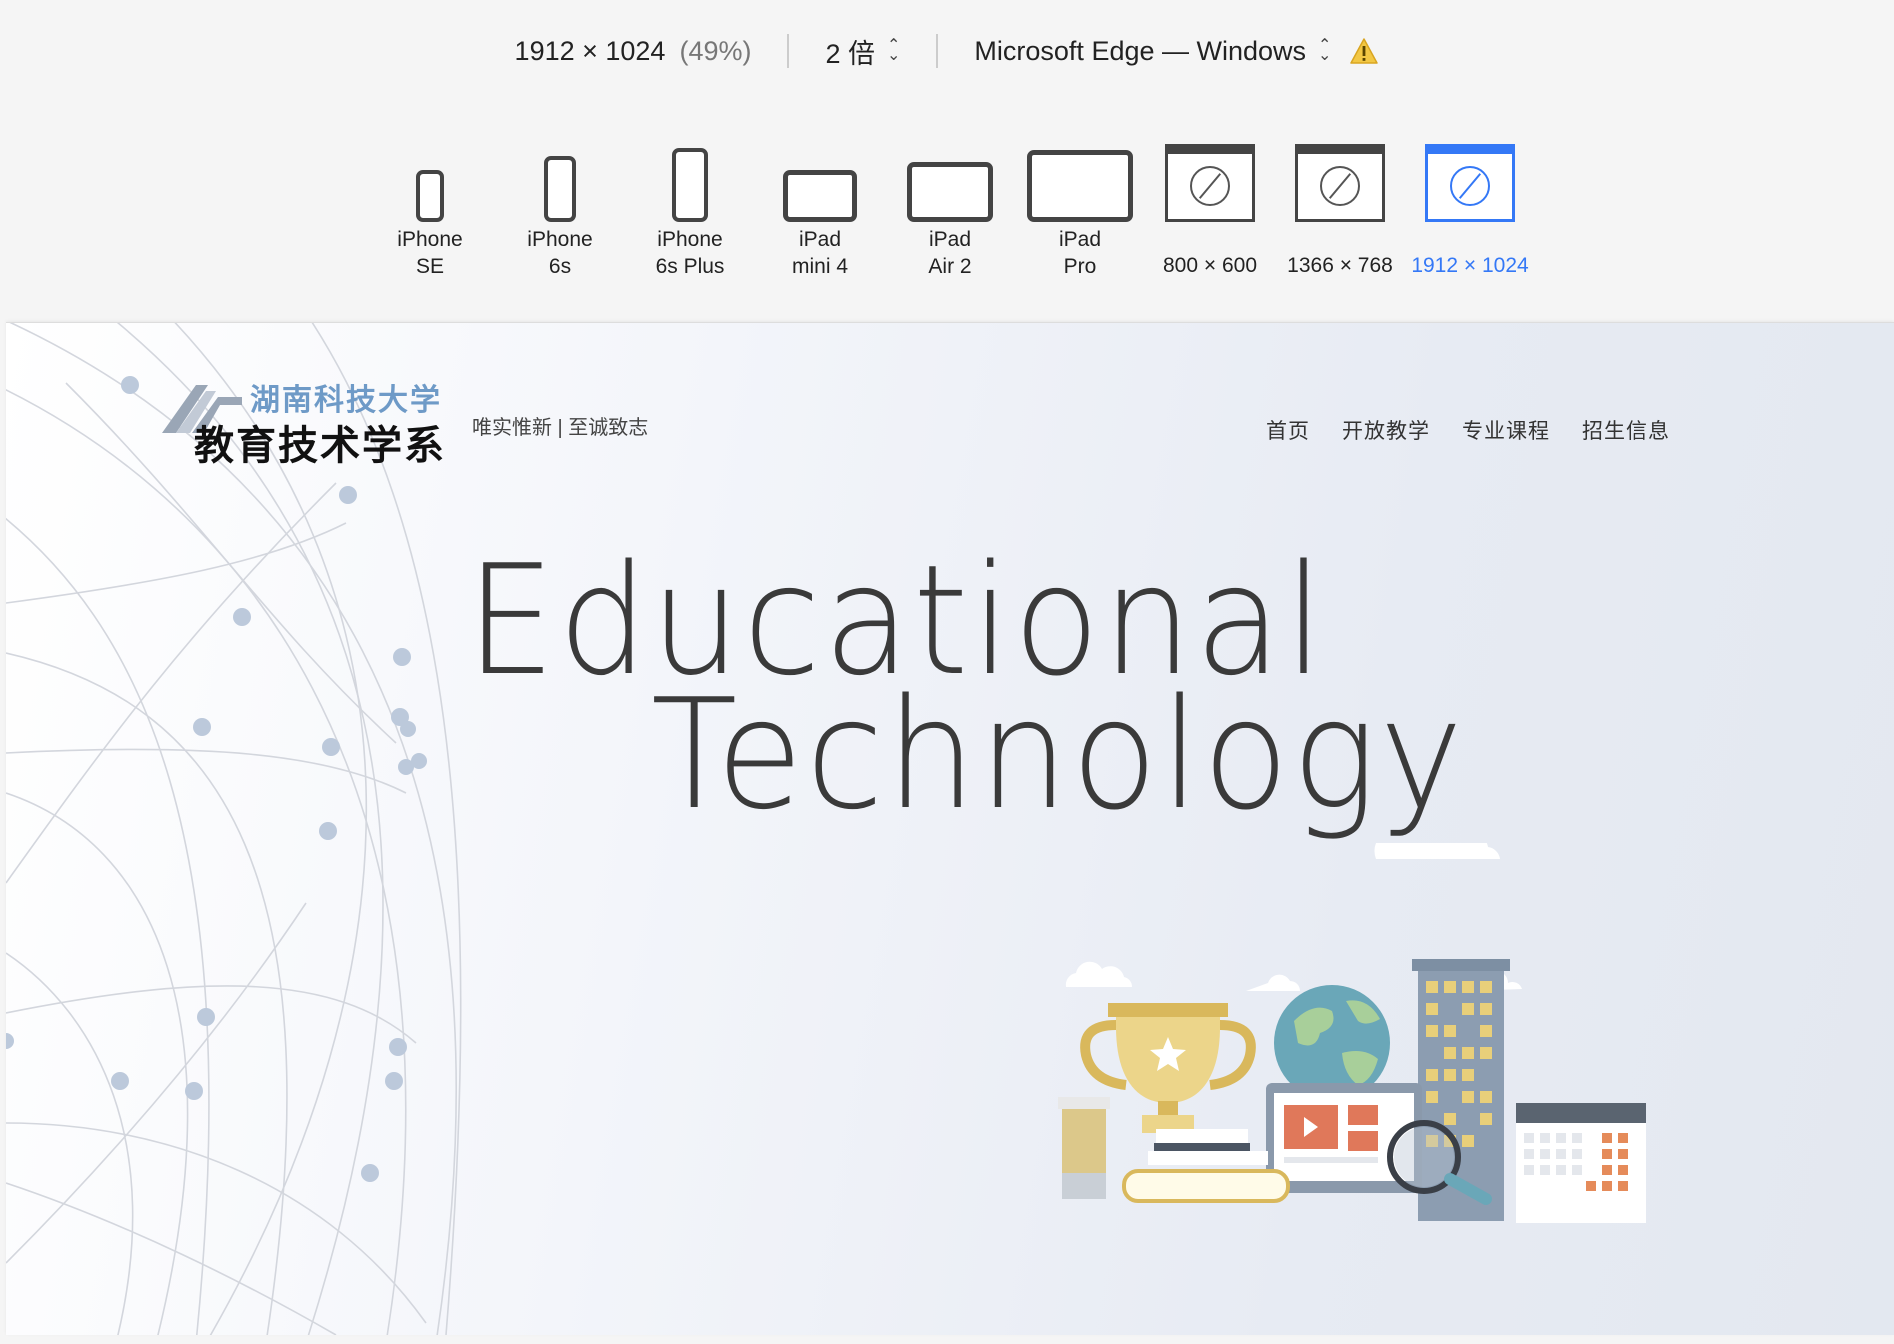 Image resolution: width=1894 pixels, height=1344 pixels. Describe the element at coordinates (1080, 266) in the screenshot. I see `device-label: Pro` at that location.